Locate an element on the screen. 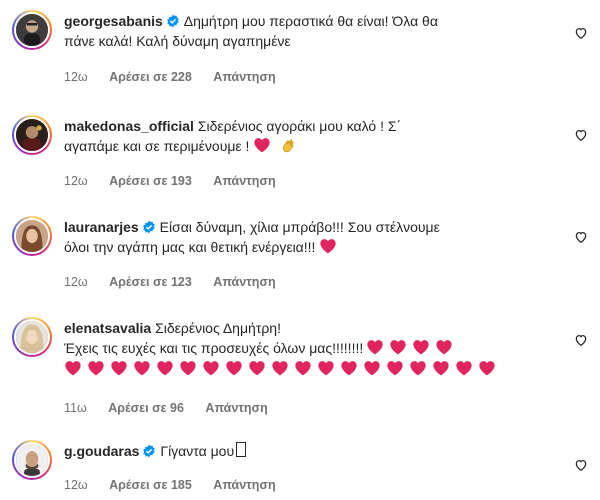 The width and height of the screenshot is (600, 500). comment-text-line: Σιδερένιος Δημήτρη! is located at coordinates (218, 328).